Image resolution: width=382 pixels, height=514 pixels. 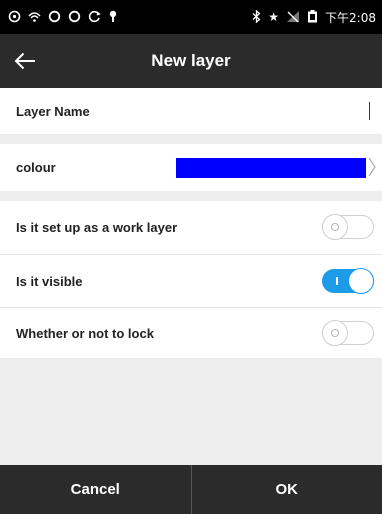 What do you see at coordinates (191, 333) in the screenshot?
I see `lock-row: Whether or not to lock` at bounding box center [191, 333].